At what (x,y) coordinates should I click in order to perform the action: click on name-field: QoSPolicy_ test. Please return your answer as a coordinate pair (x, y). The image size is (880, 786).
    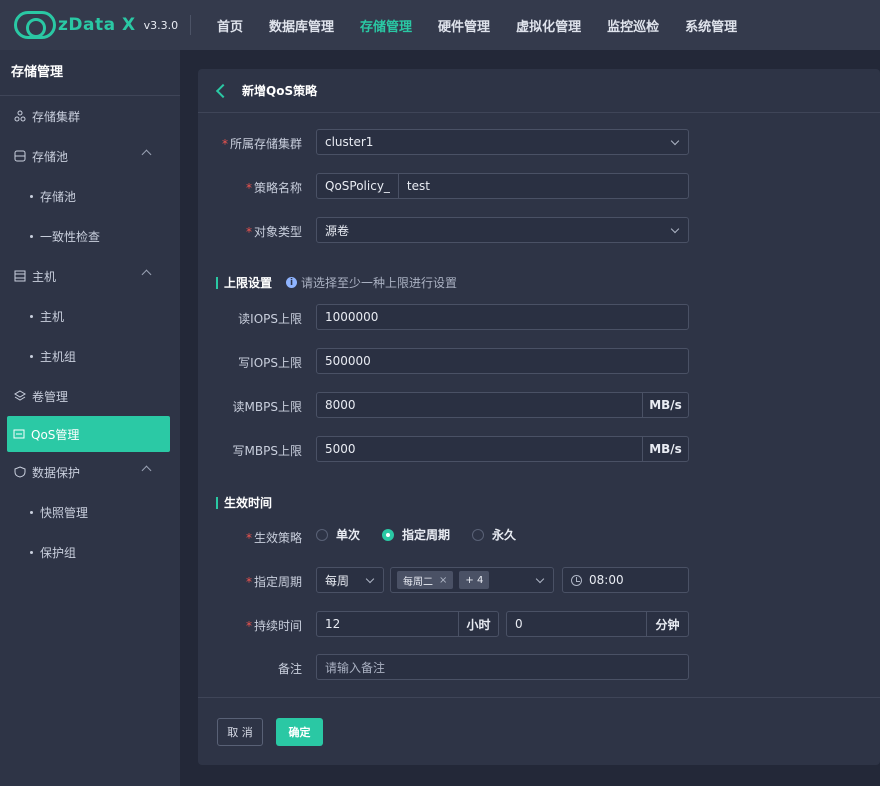
    Looking at the image, I should click on (502, 186).